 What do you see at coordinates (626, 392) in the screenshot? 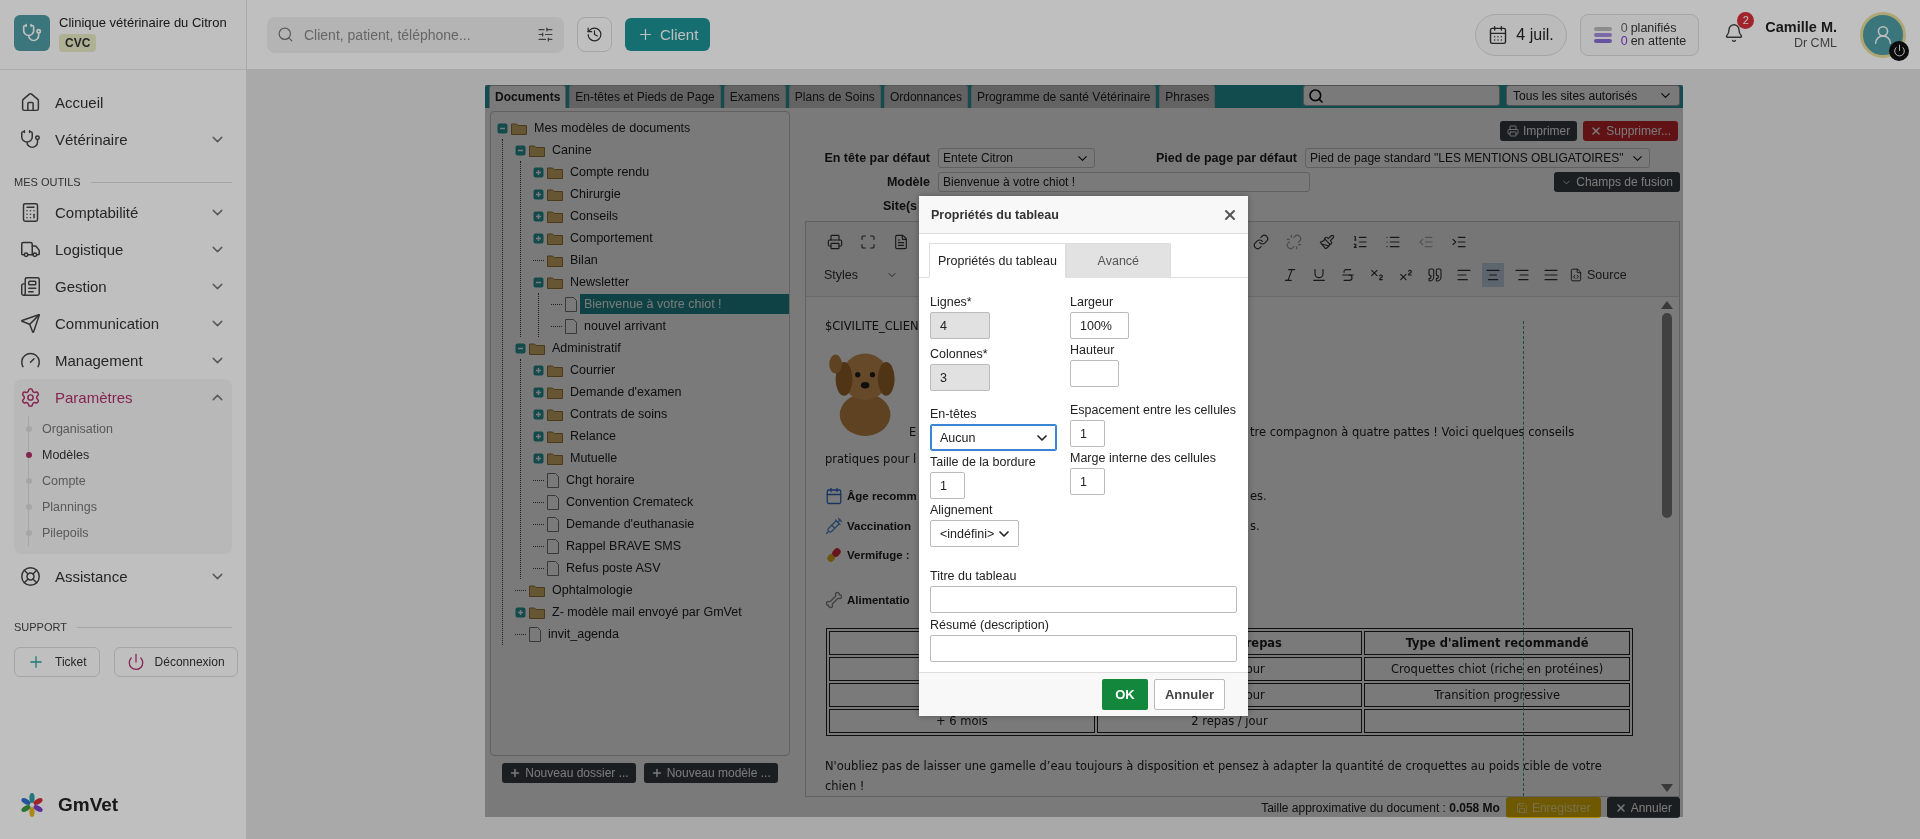
I see `tree-item: Demande d'examen` at bounding box center [626, 392].